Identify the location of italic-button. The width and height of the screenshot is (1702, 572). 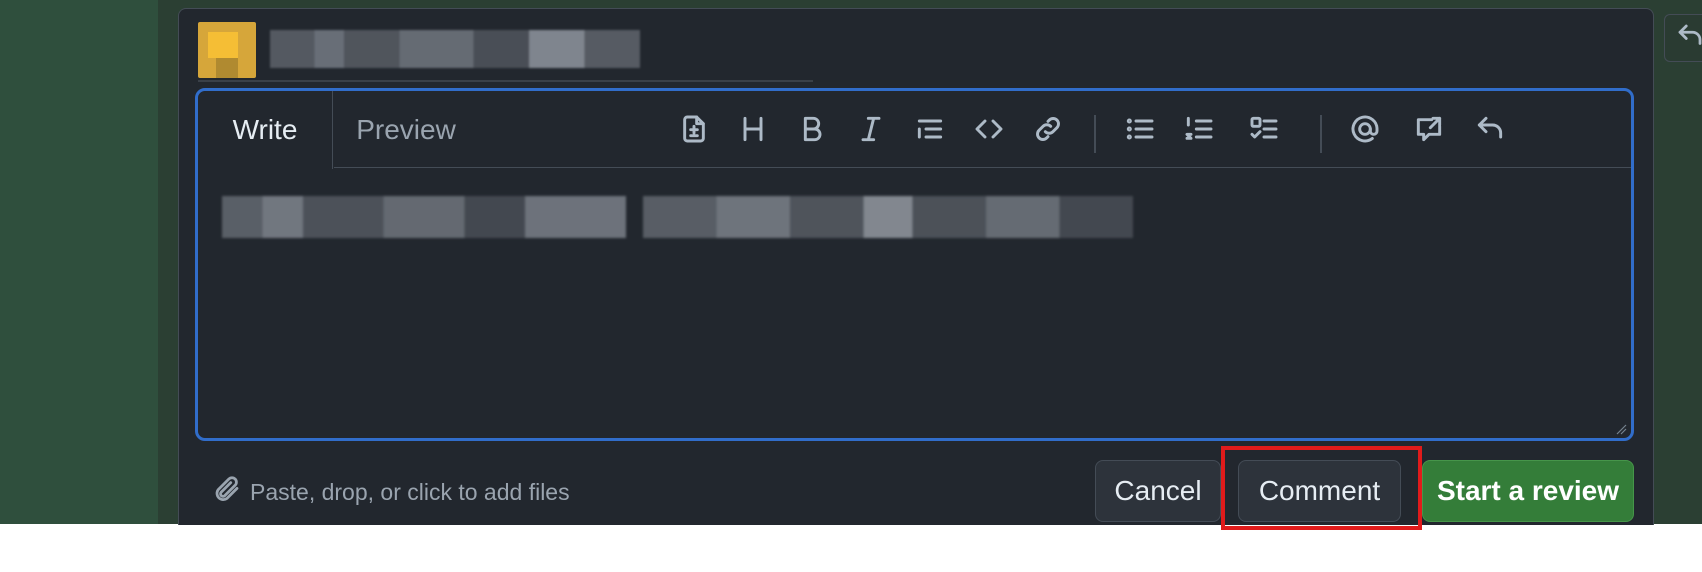
(871, 131).